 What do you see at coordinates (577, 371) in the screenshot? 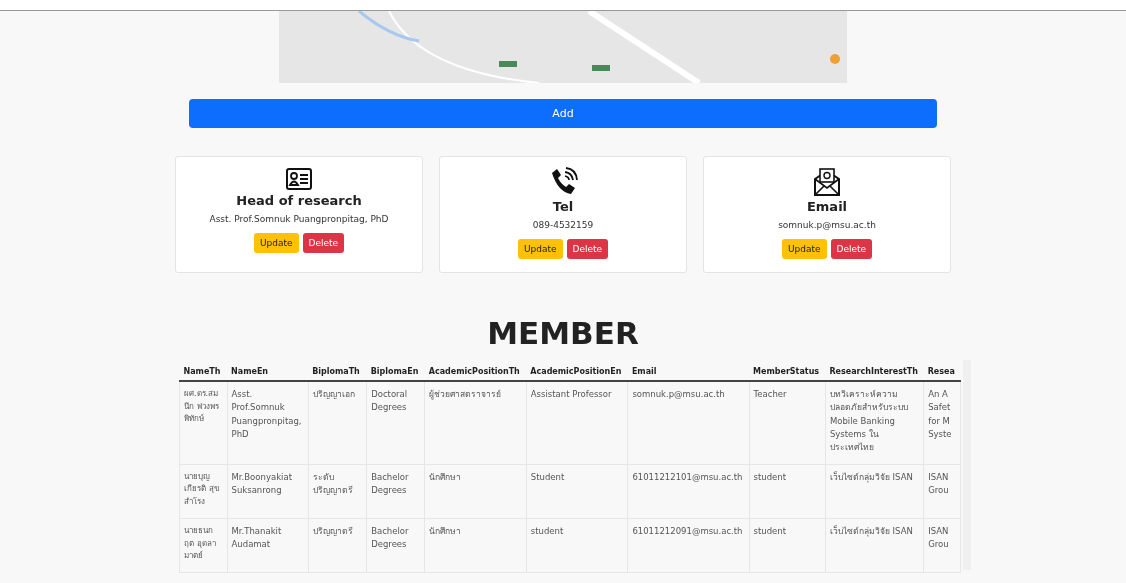
I see `column-header: AcademicPositionEn` at bounding box center [577, 371].